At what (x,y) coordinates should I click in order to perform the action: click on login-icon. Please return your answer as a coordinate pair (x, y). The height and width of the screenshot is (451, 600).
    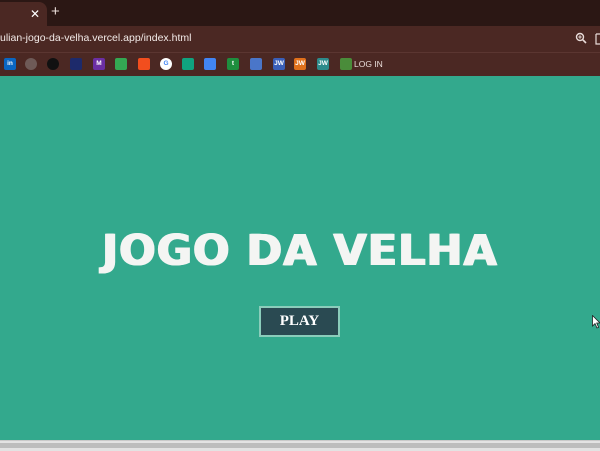
    Looking at the image, I should click on (346, 64).